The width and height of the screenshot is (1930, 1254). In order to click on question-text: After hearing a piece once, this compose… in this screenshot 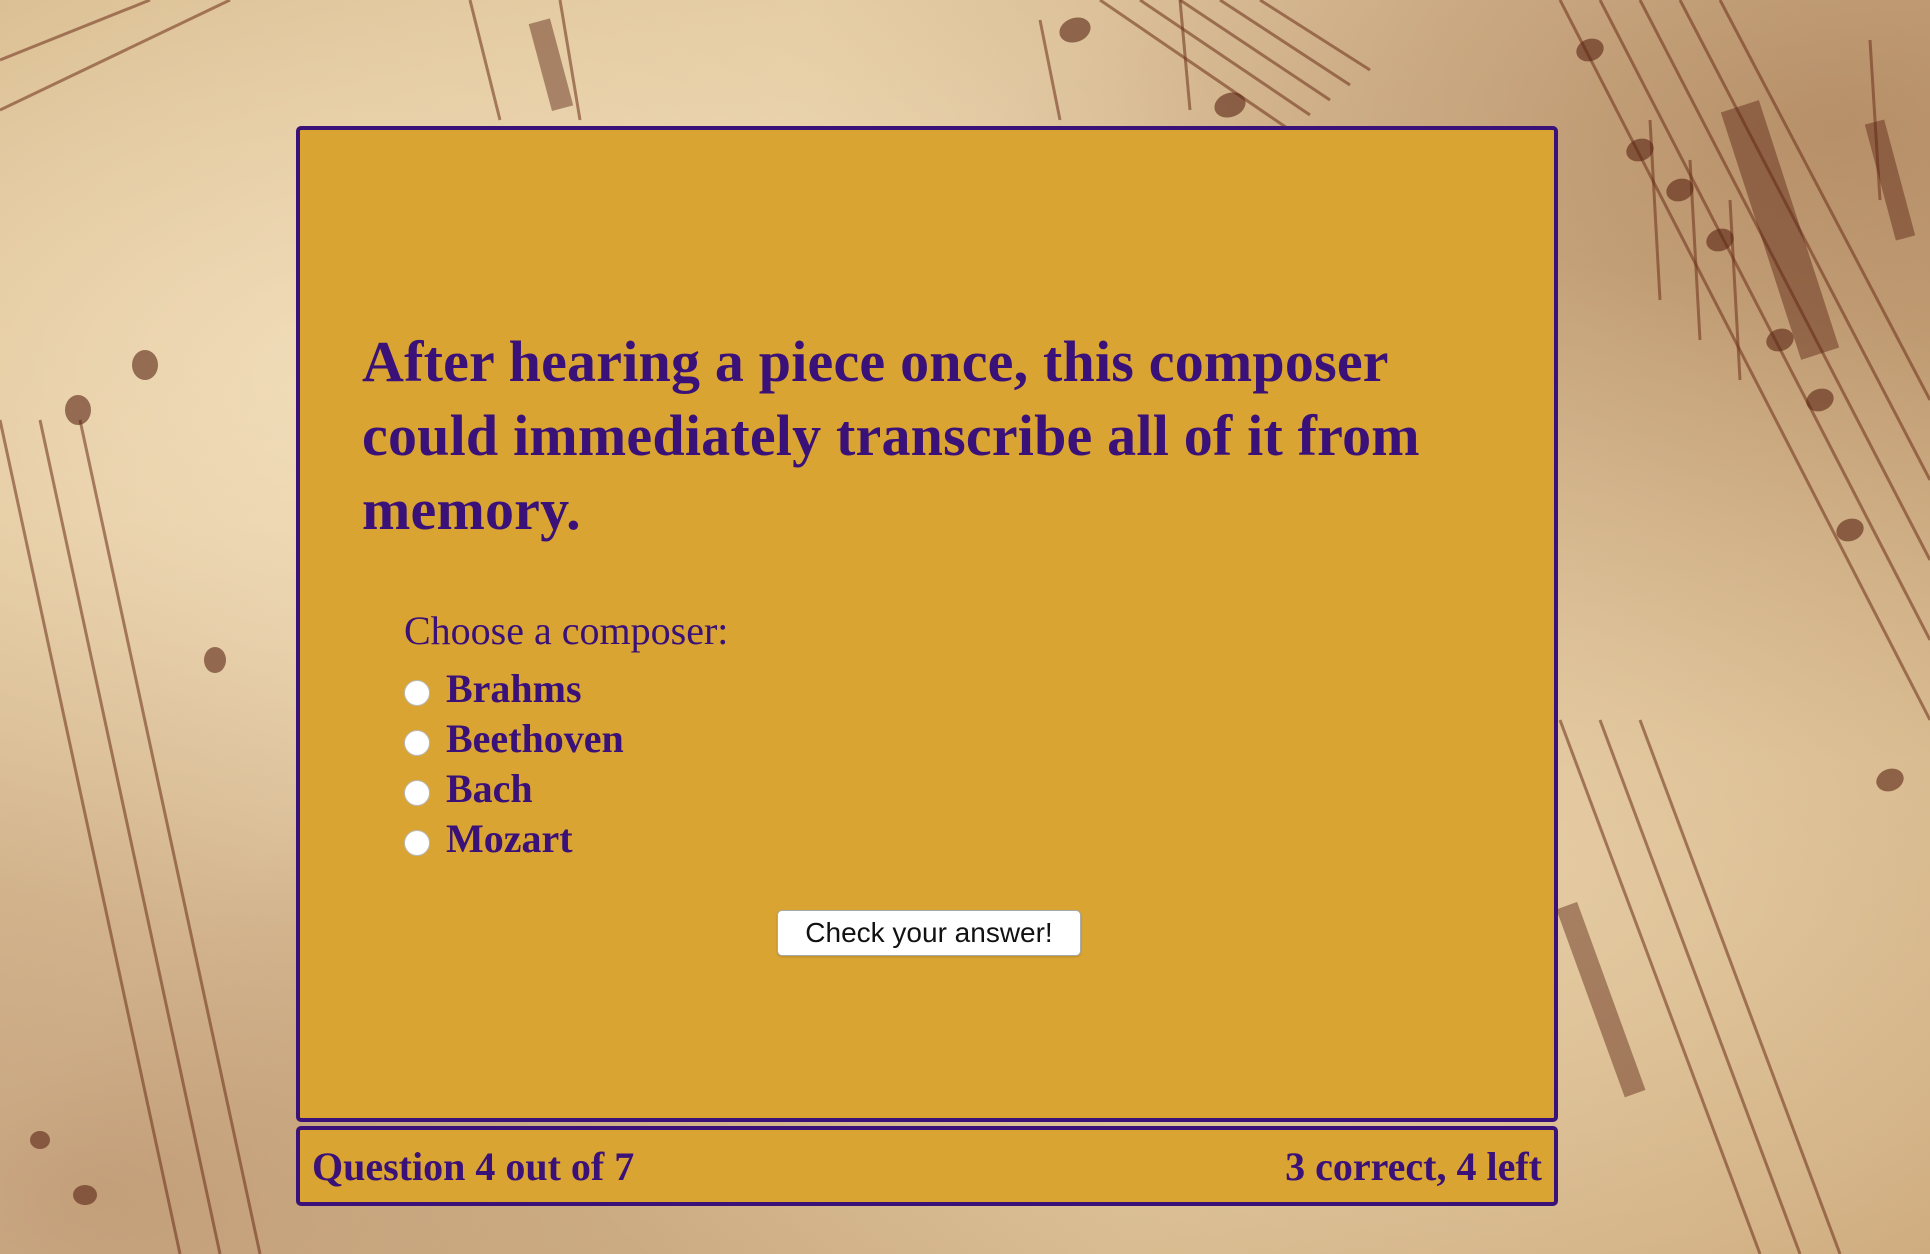, I will do `click(891, 435)`.